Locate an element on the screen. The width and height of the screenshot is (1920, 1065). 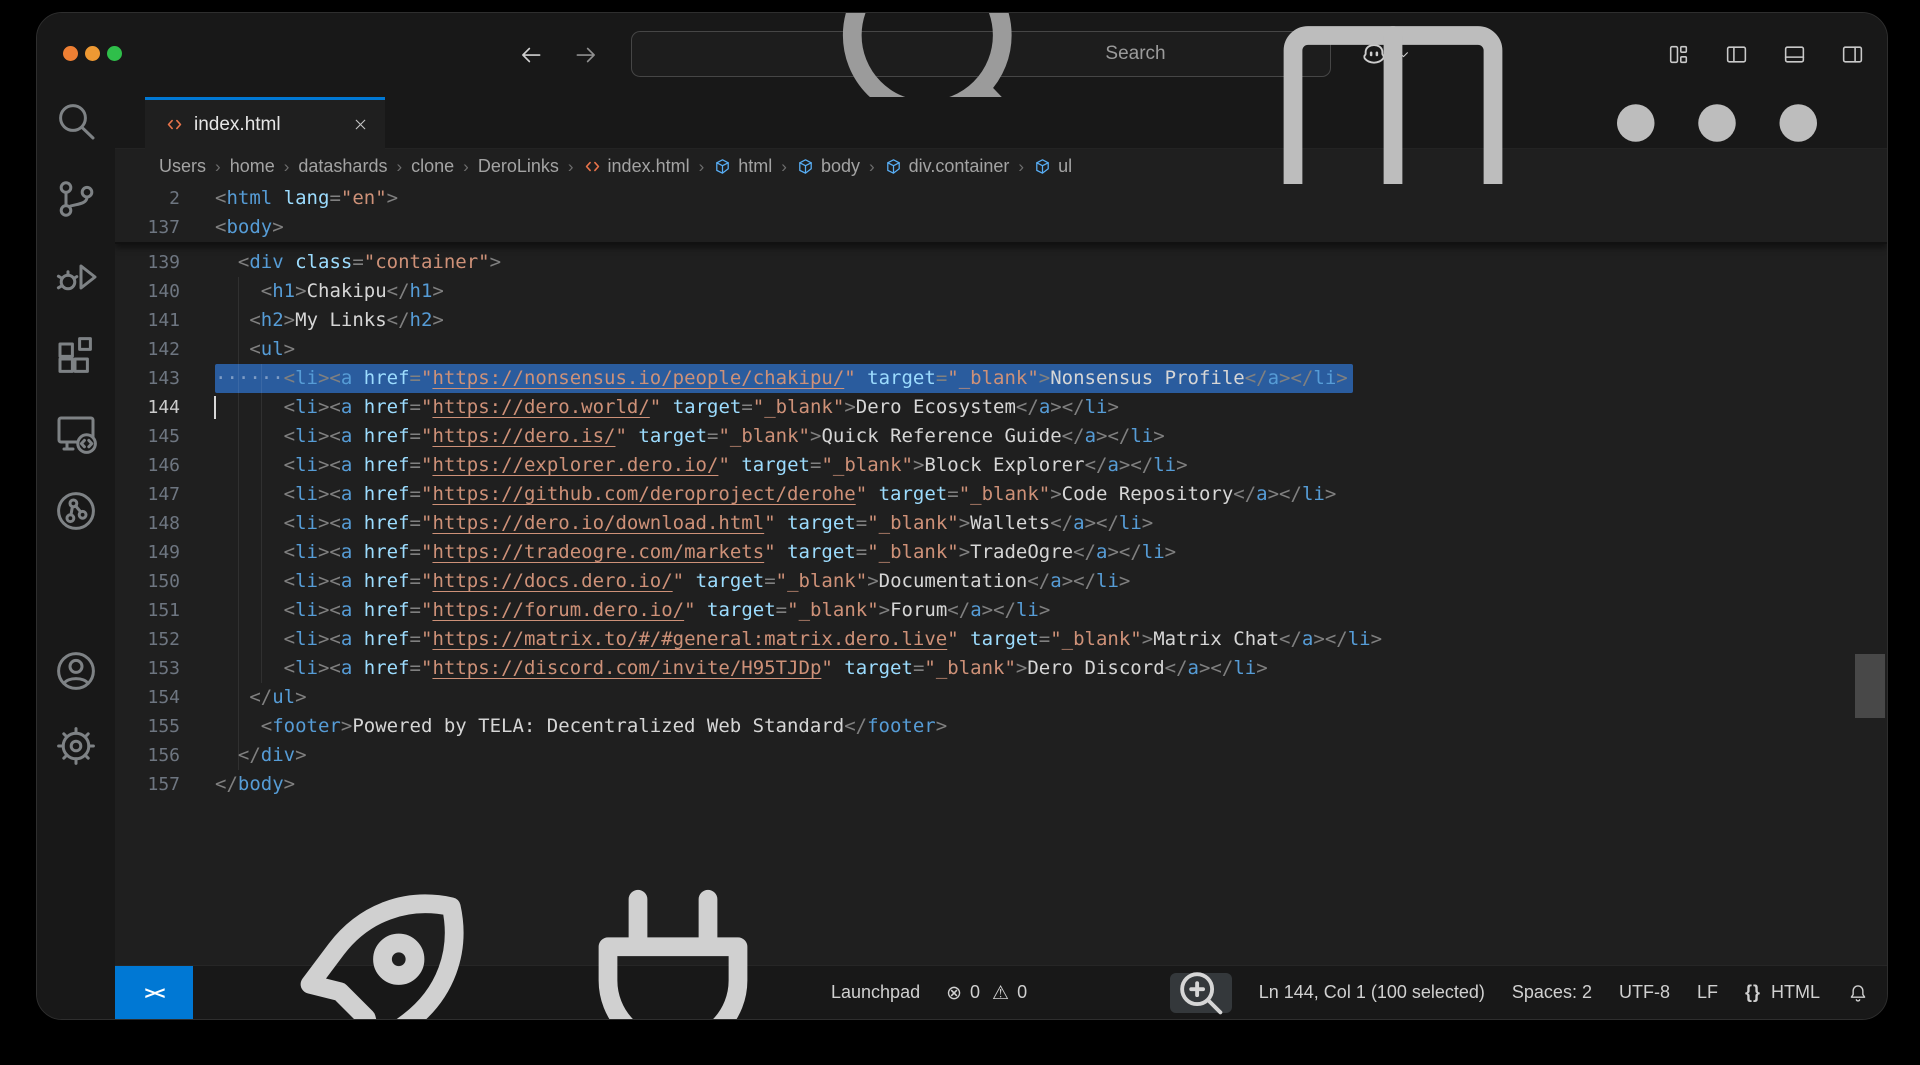
line-number: 148 is located at coordinates (147, 523).